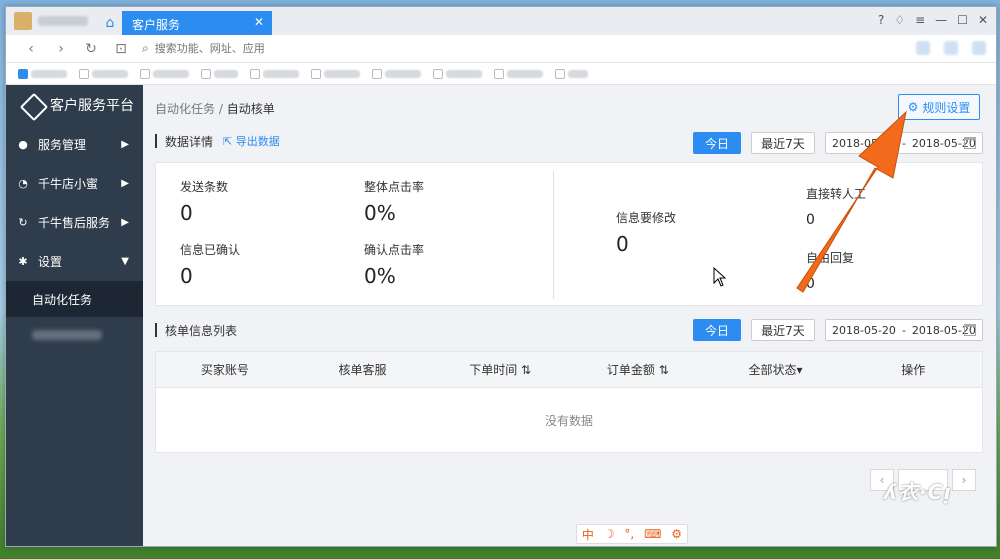  What do you see at coordinates (185, 109) in the screenshot?
I see `breadcrumb-parent: 自动化任务` at bounding box center [185, 109].